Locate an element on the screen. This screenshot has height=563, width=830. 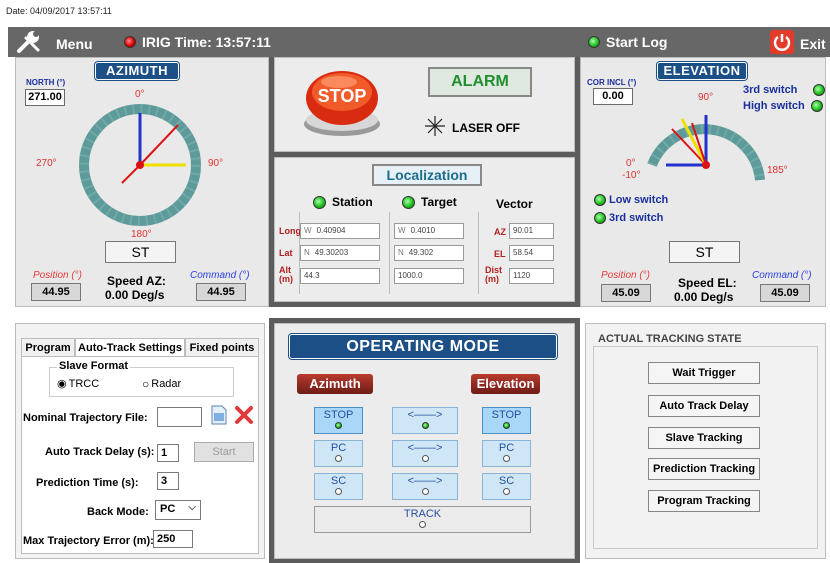
station-lat-value: 49.30203 is located at coordinates (331, 252).